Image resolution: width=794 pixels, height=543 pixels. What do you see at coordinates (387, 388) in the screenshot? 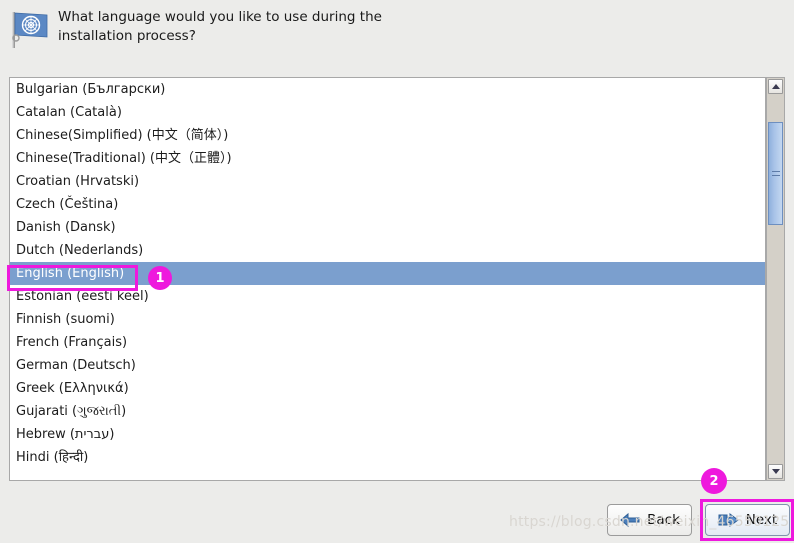
I see `list-item: Greek (Ελληνικά)` at bounding box center [387, 388].